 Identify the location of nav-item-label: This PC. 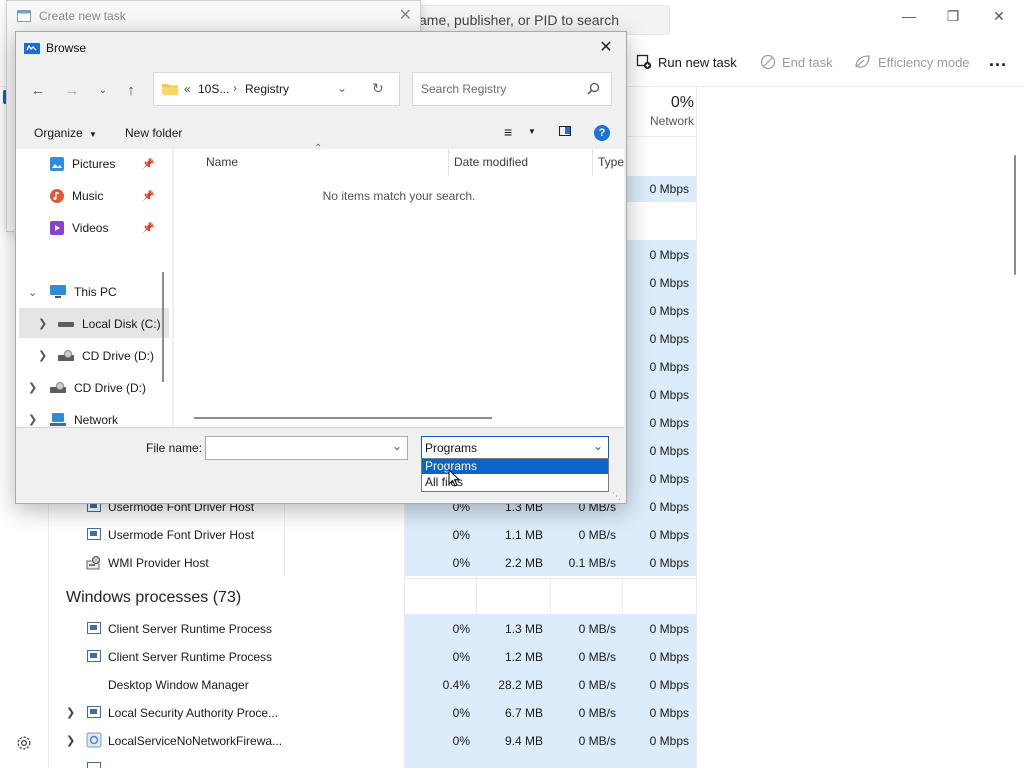
(95, 292).